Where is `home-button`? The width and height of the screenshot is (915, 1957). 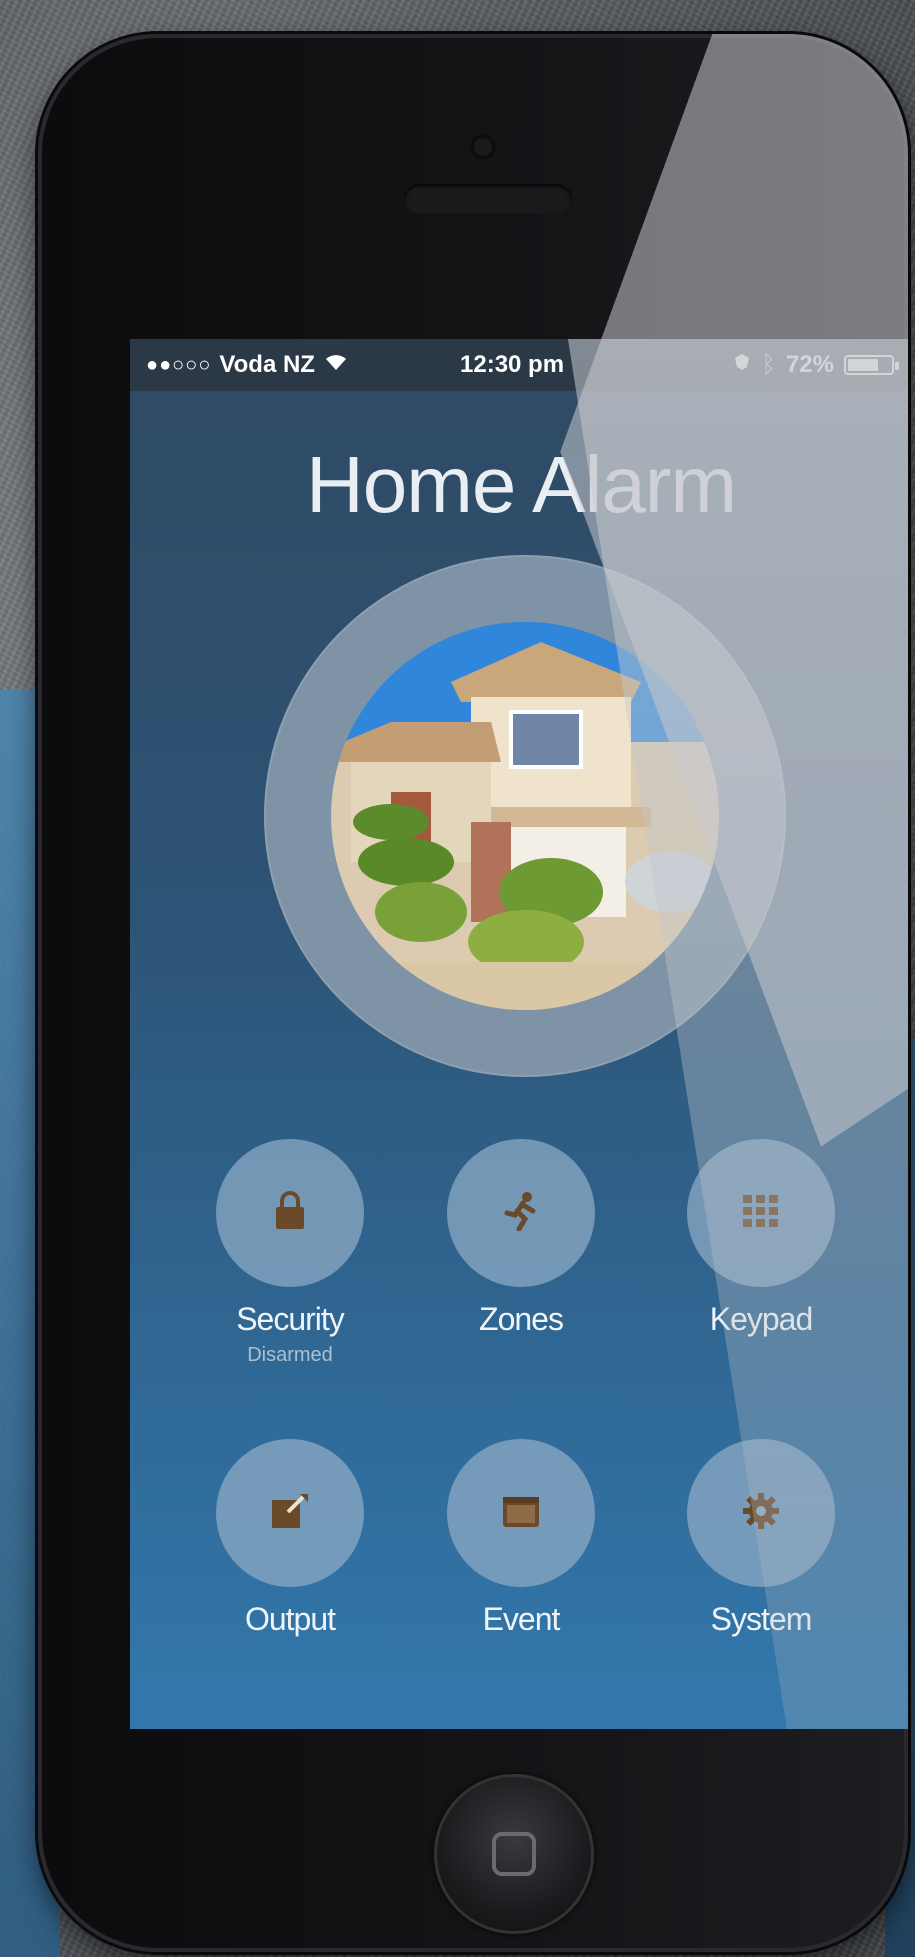 home-button is located at coordinates (514, 1854).